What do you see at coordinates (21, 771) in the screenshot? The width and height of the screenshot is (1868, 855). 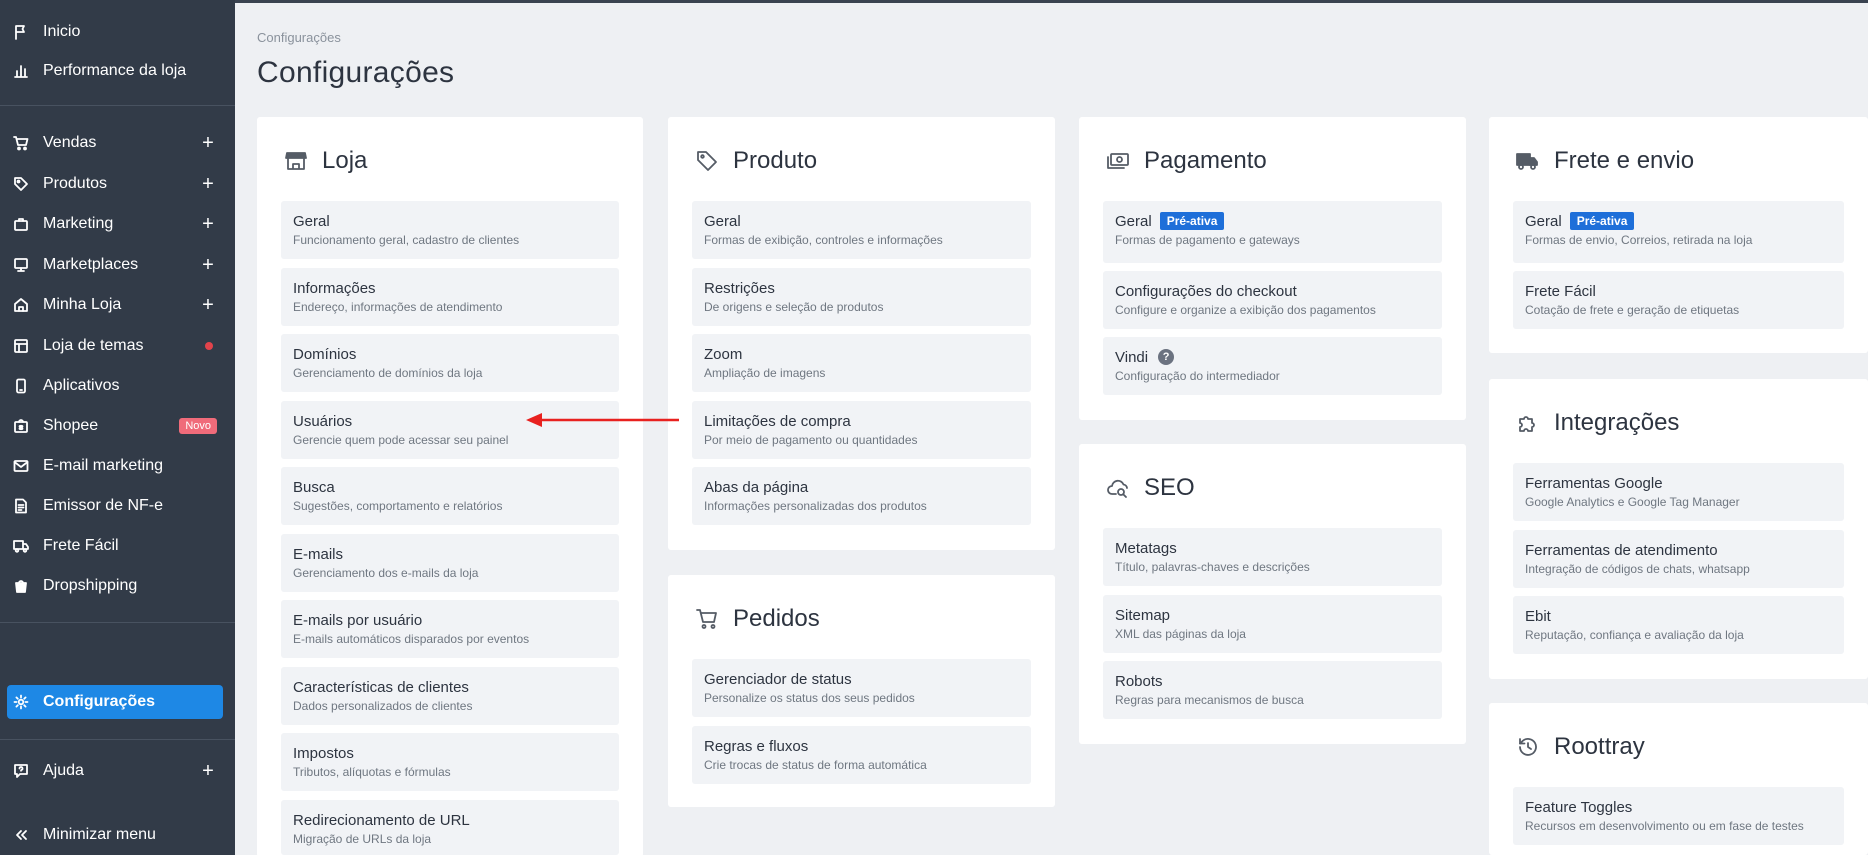 I see `help-chat-icon` at bounding box center [21, 771].